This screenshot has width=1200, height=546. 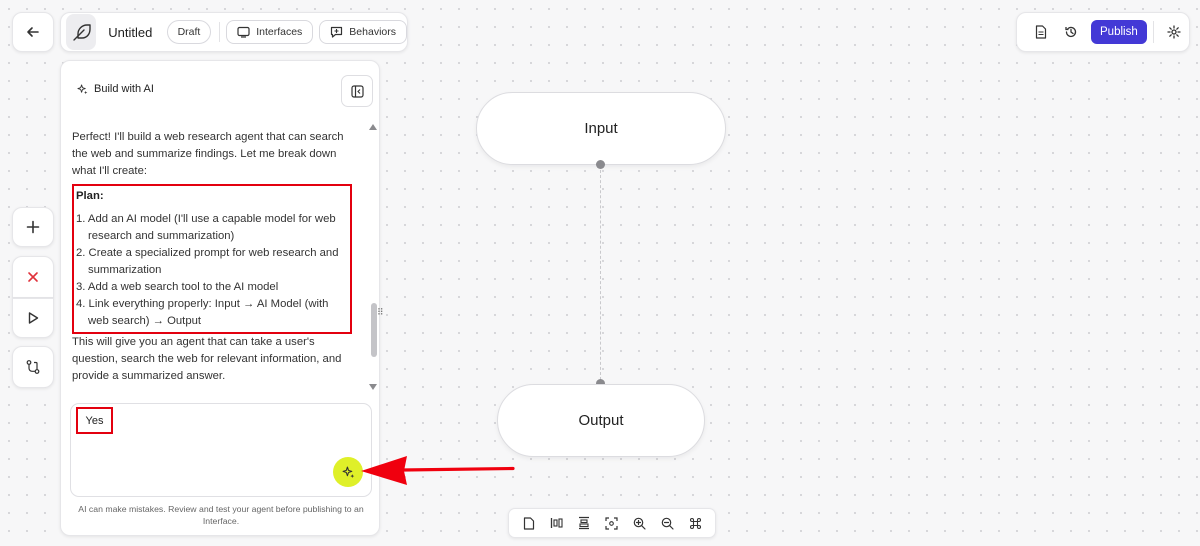 I want to click on git-branch-icon, so click(x=33, y=367).